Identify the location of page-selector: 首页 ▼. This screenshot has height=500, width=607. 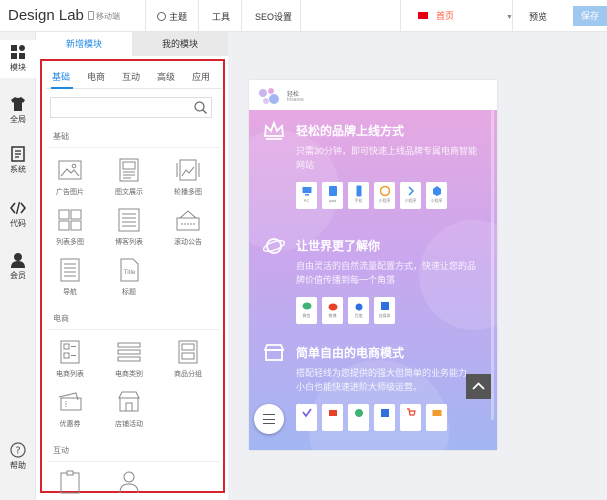
(465, 15).